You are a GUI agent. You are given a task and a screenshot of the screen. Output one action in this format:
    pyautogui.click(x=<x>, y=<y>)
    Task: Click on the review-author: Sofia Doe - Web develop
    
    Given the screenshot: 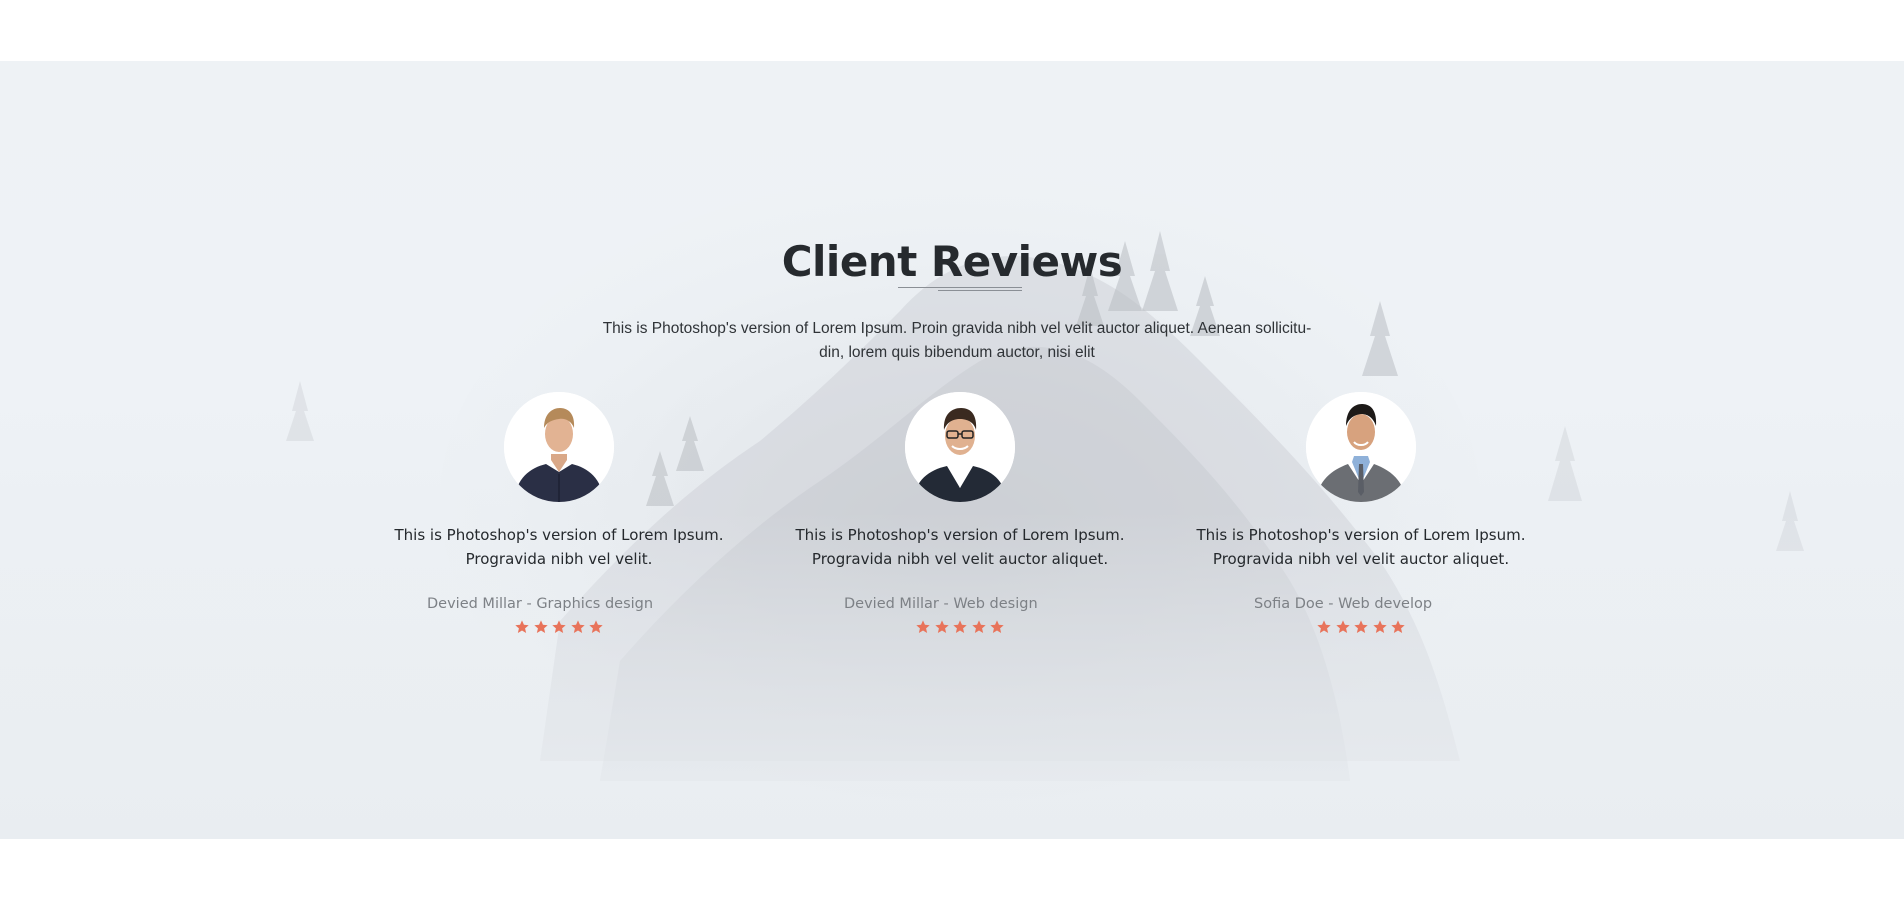 What is the action you would take?
    pyautogui.click(x=1343, y=604)
    